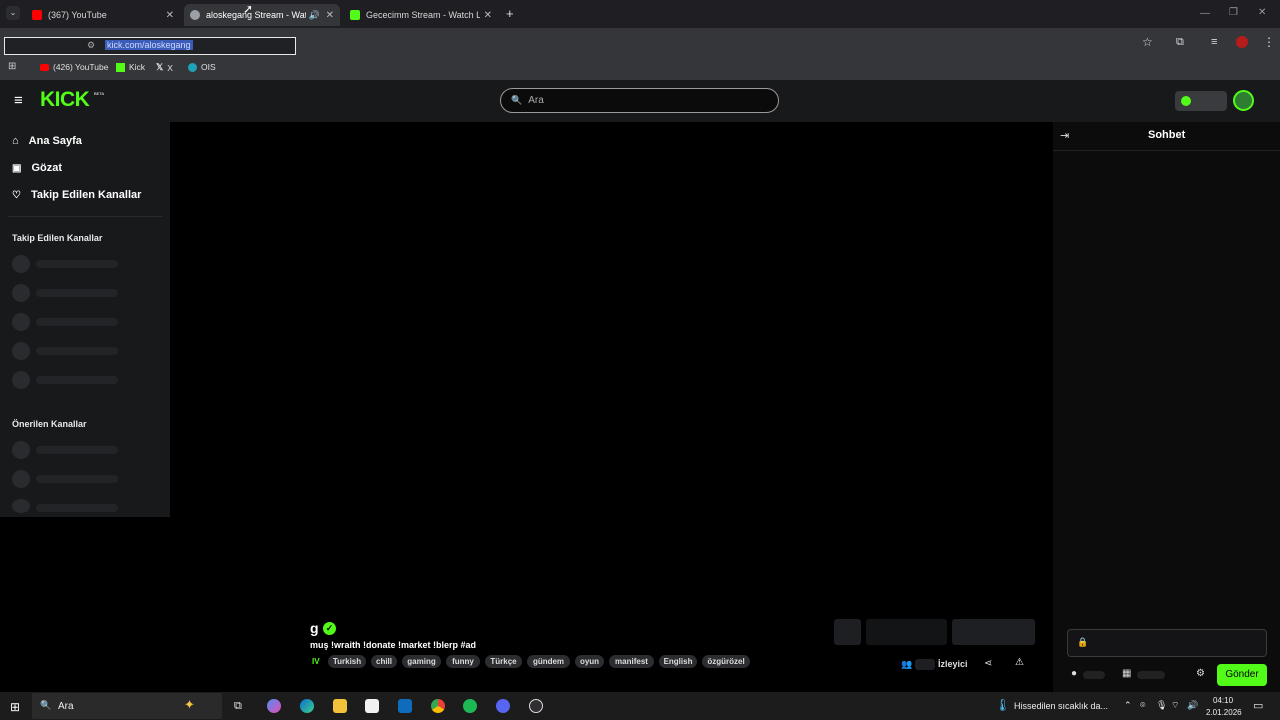 The image size is (1280, 720). I want to click on menu-icon: ⋮, so click(1269, 42).